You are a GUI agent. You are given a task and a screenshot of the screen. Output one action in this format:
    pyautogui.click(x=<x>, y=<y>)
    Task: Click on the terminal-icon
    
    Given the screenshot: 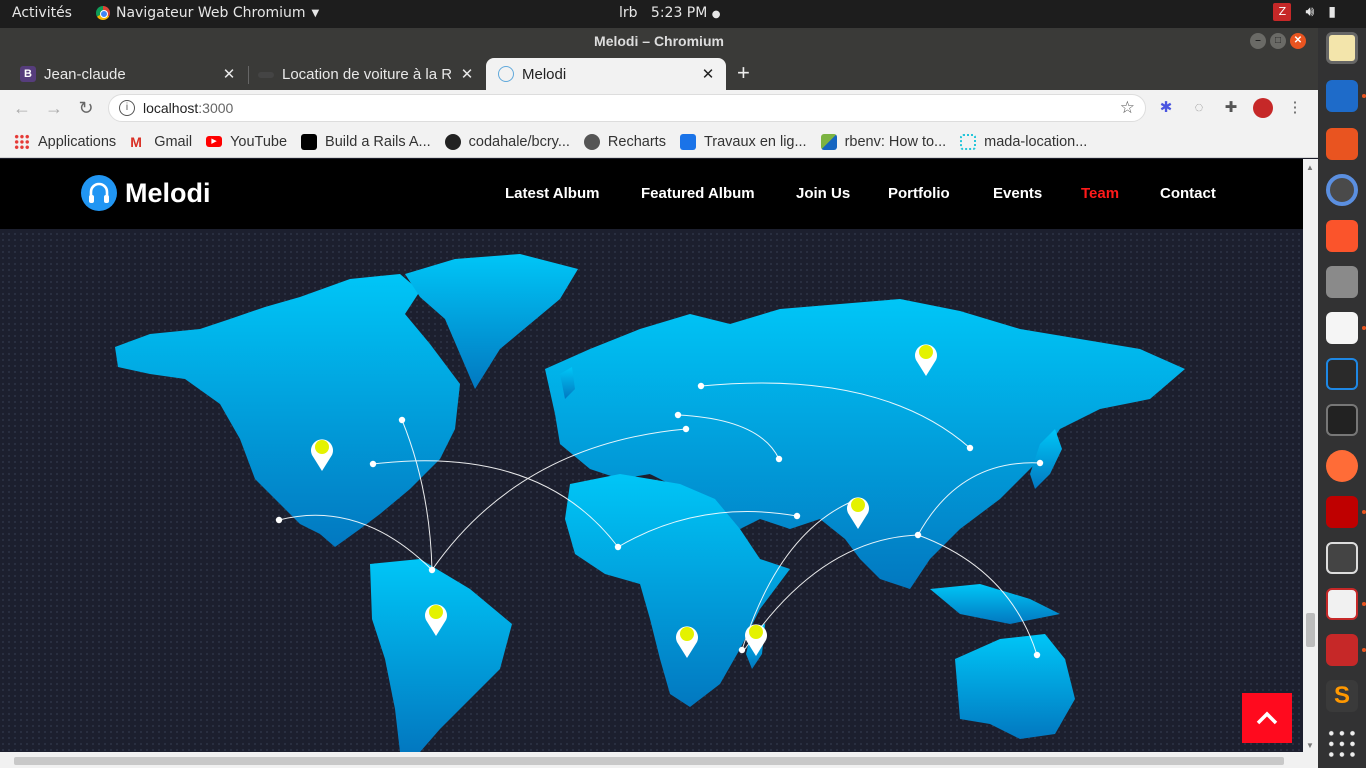 What is the action you would take?
    pyautogui.click(x=1342, y=420)
    